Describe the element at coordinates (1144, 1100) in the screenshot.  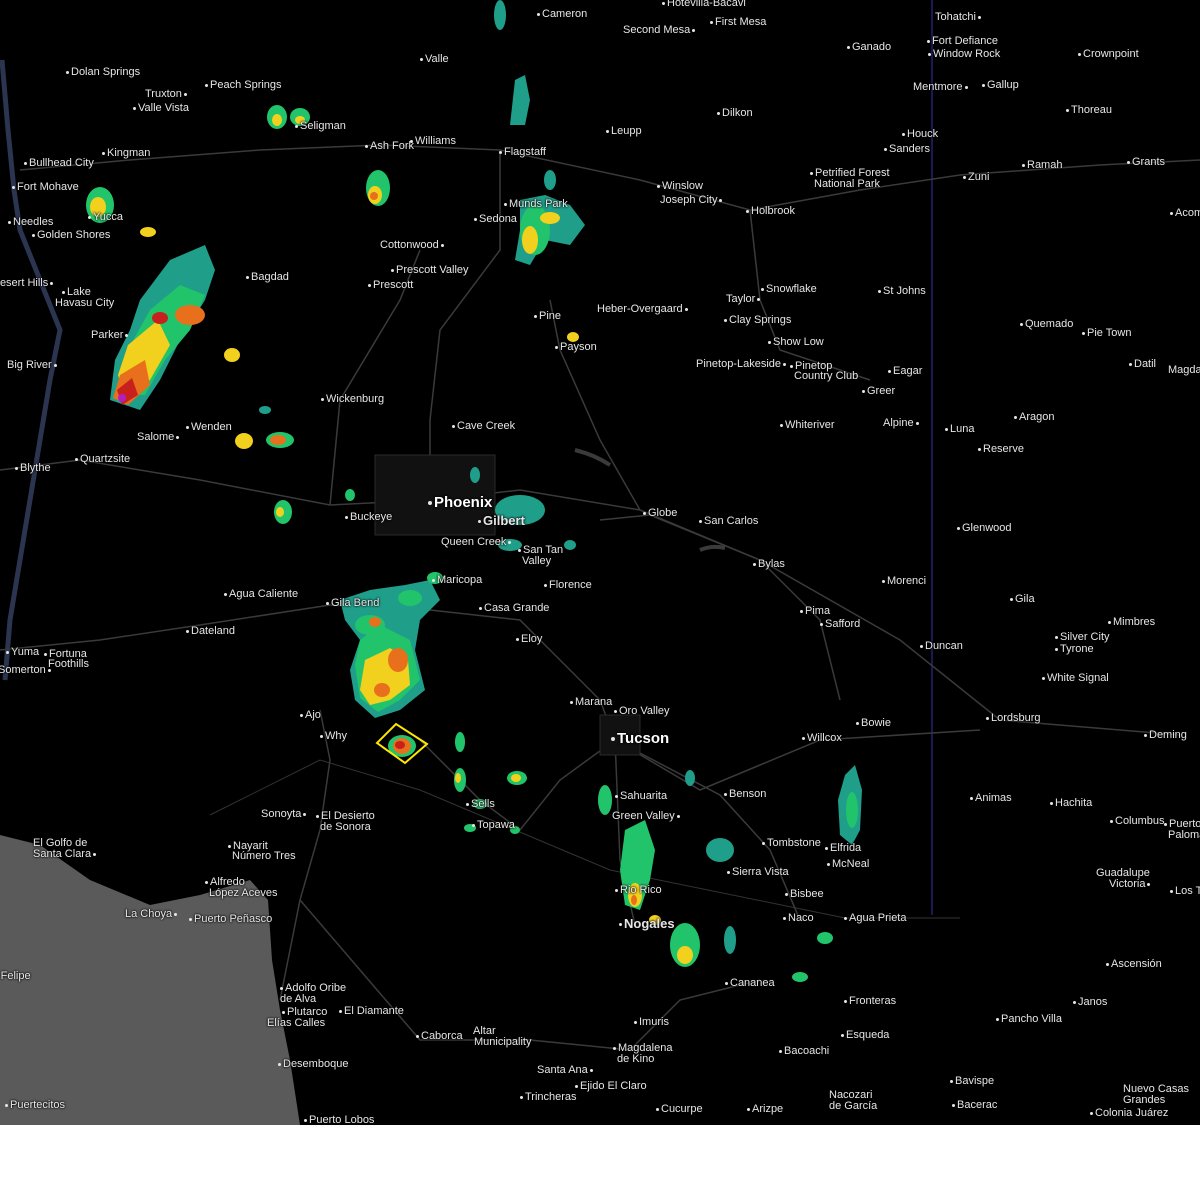
I see `city-grandes: Grandes` at that location.